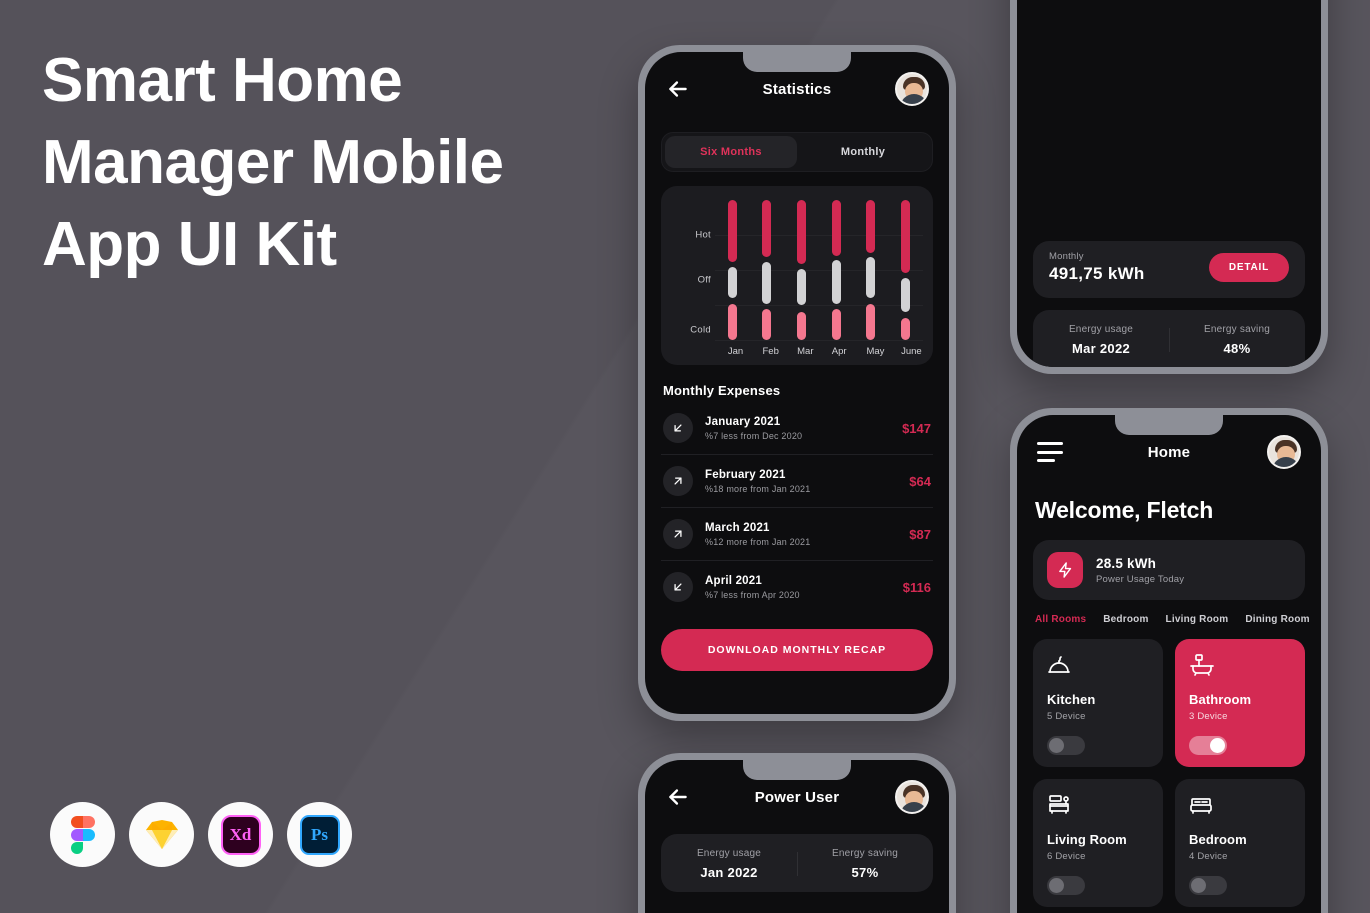  What do you see at coordinates (1098, 703) in the screenshot?
I see `room-card-kitchen: Kitchen 5 Device` at bounding box center [1098, 703].